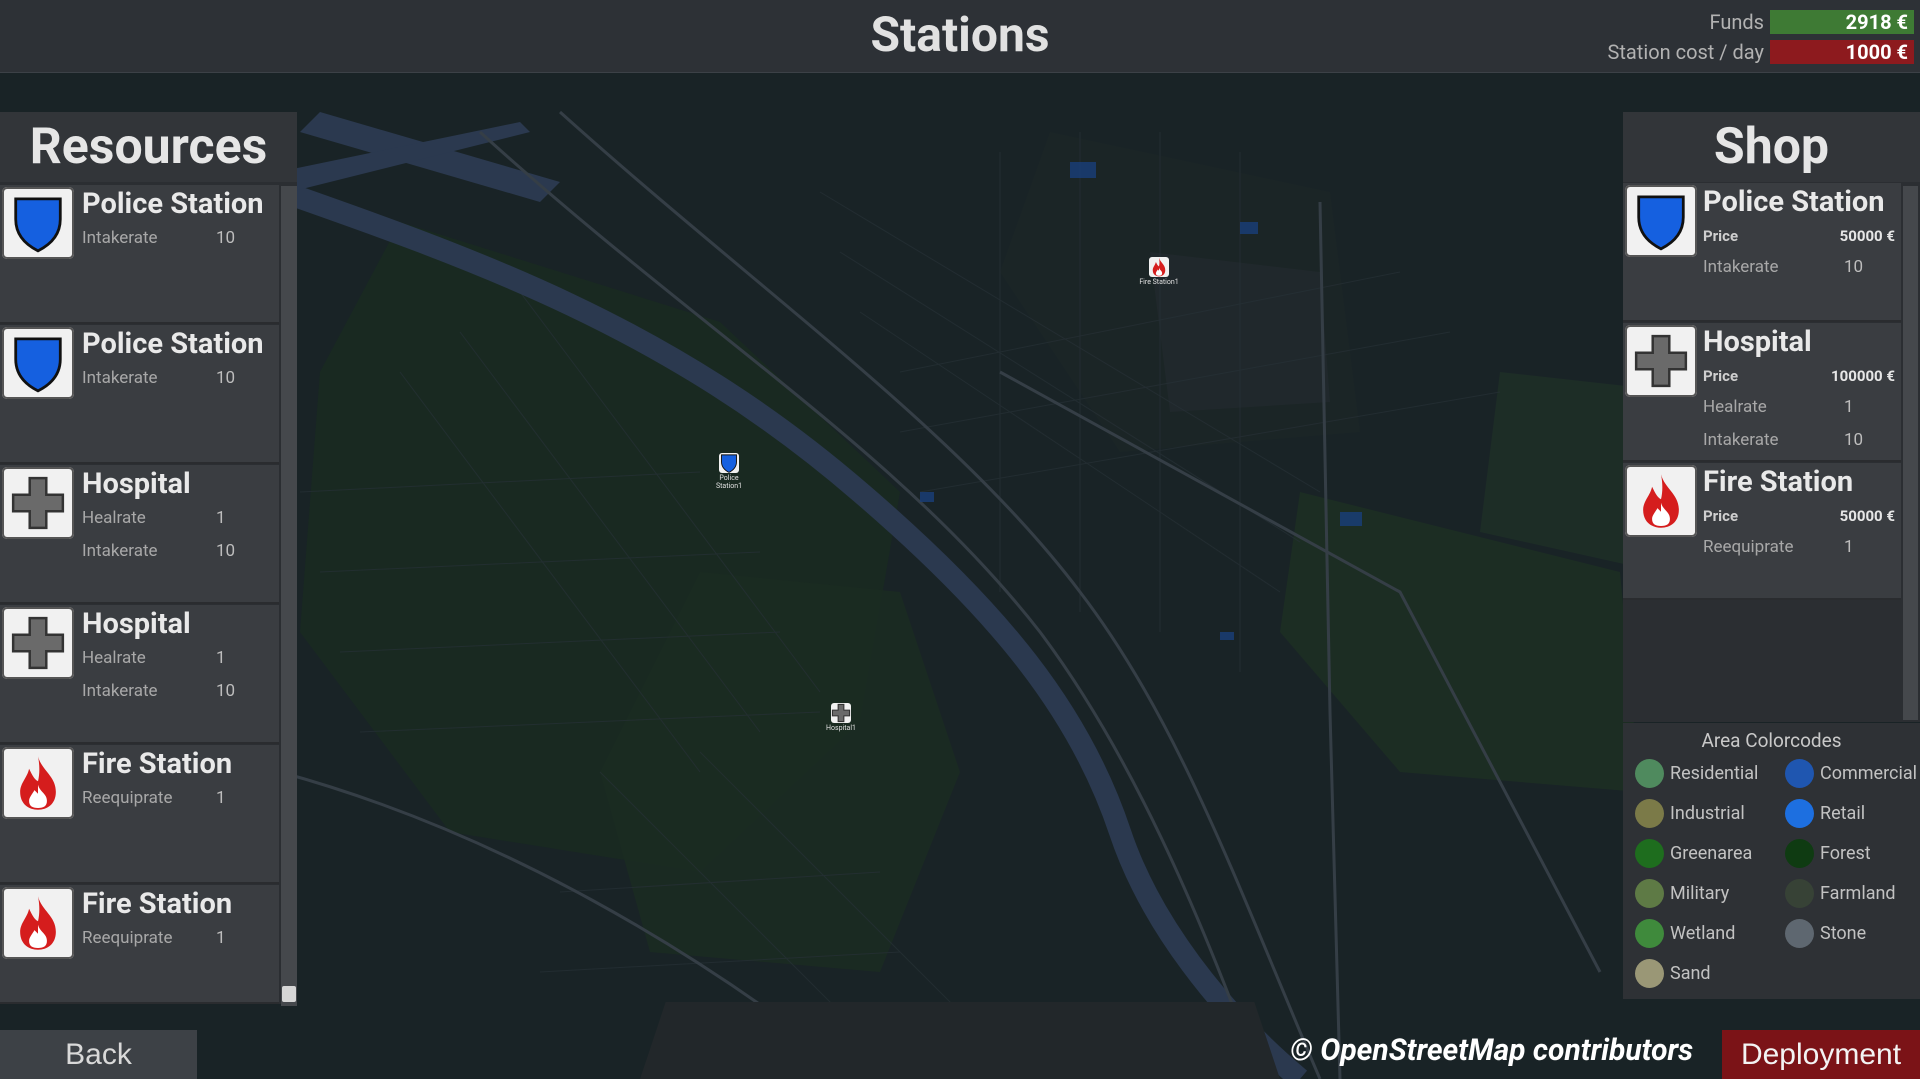  Describe the element at coordinates (1842, 22) in the screenshot. I see `funds-value: 2918 €` at that location.